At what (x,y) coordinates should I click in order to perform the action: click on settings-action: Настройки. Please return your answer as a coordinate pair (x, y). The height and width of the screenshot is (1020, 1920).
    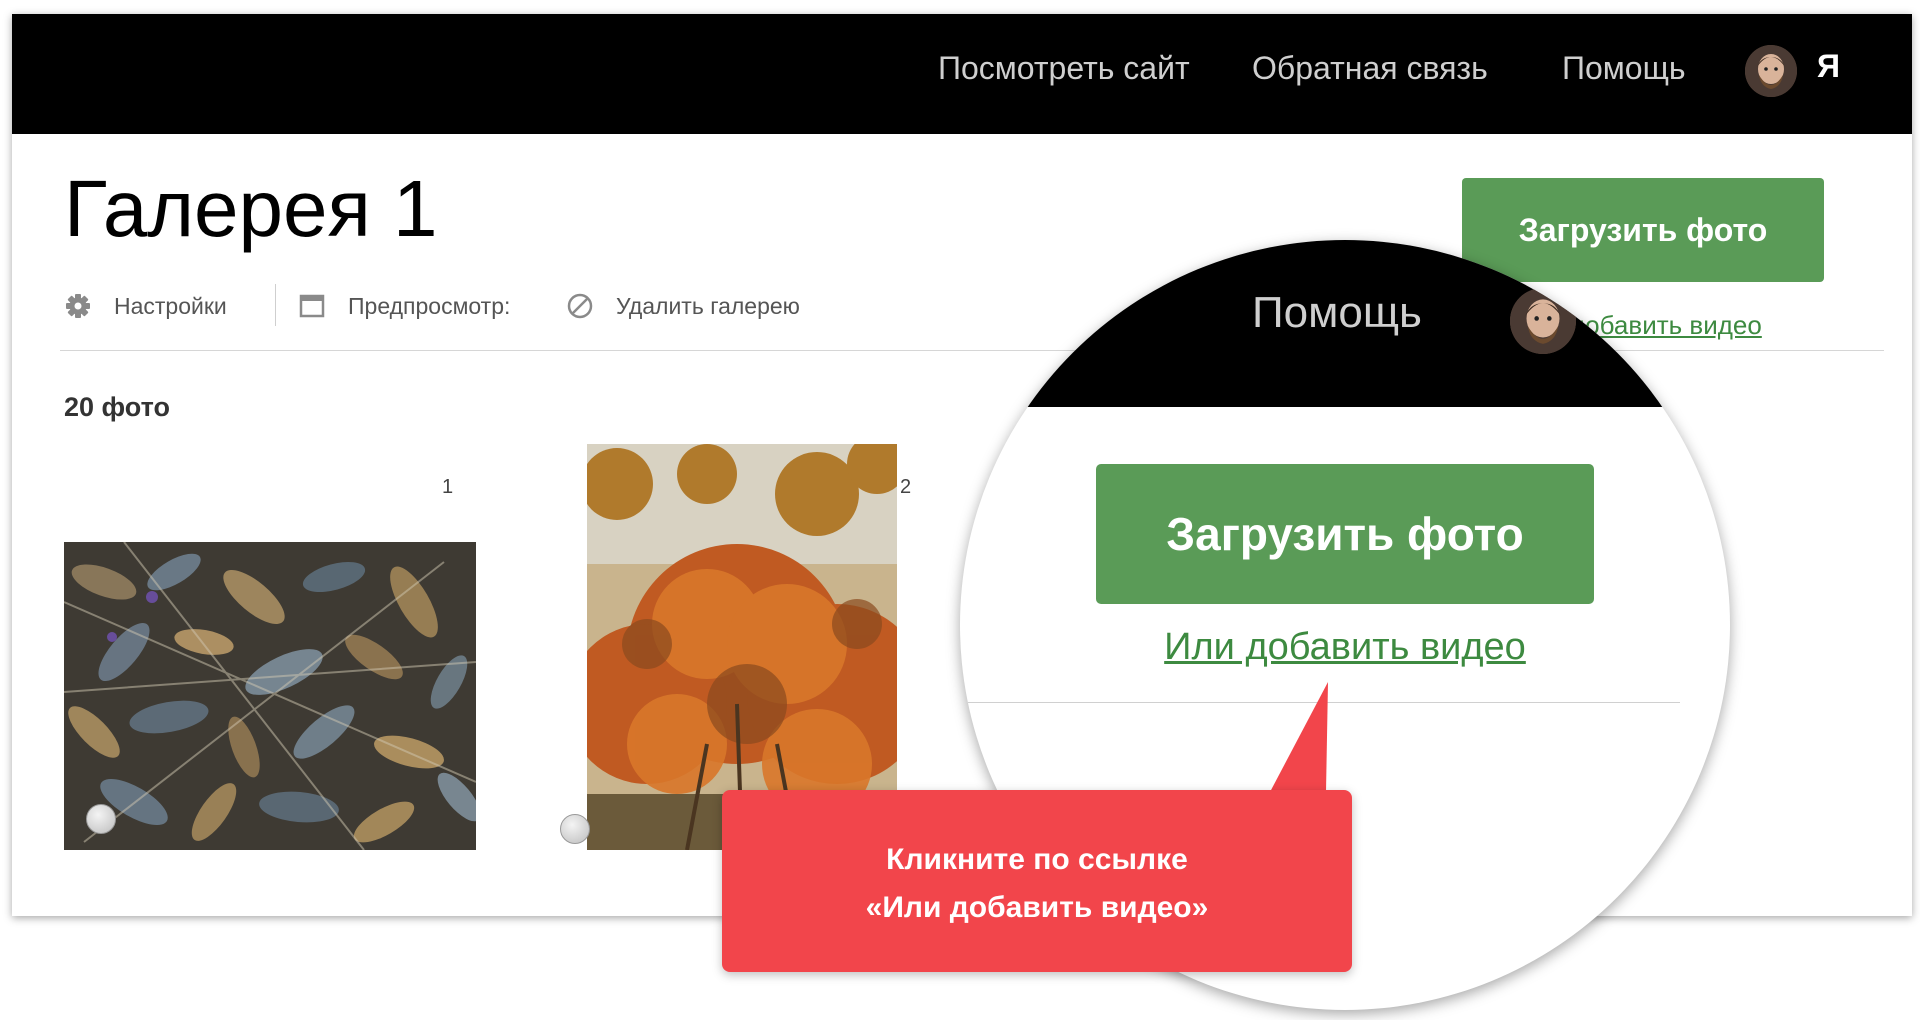
    Looking at the image, I should click on (145, 306).